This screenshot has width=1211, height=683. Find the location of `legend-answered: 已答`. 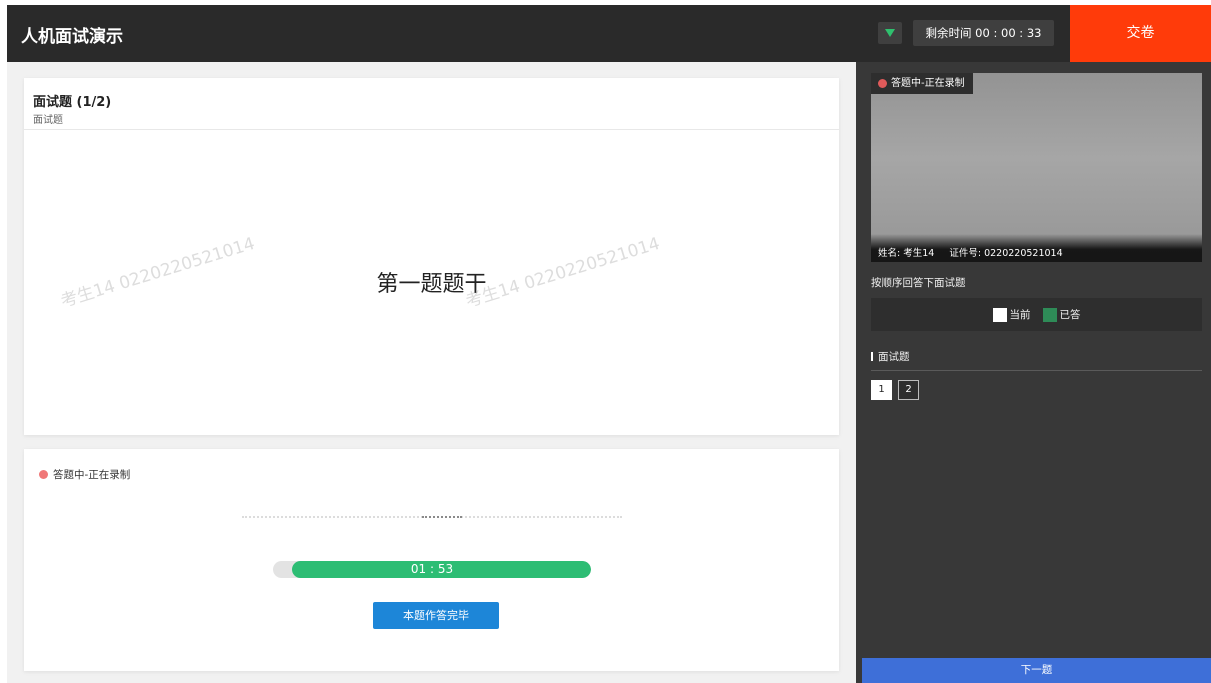

legend-answered: 已答 is located at coordinates (1061, 314).